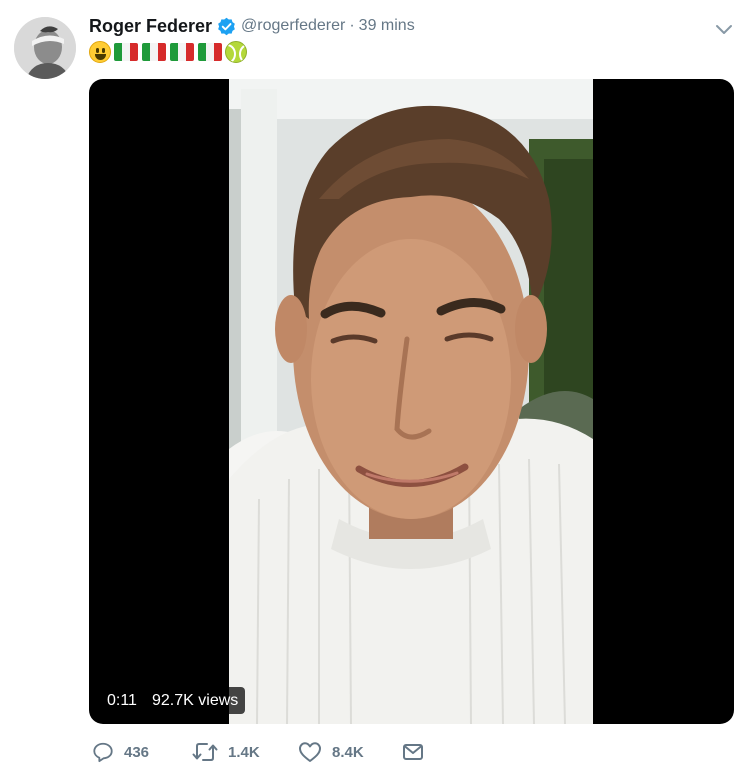 This screenshot has height=776, width=750. Describe the element at coordinates (195, 700) in the screenshot. I see `video-view-count: 92.7K views` at that location.